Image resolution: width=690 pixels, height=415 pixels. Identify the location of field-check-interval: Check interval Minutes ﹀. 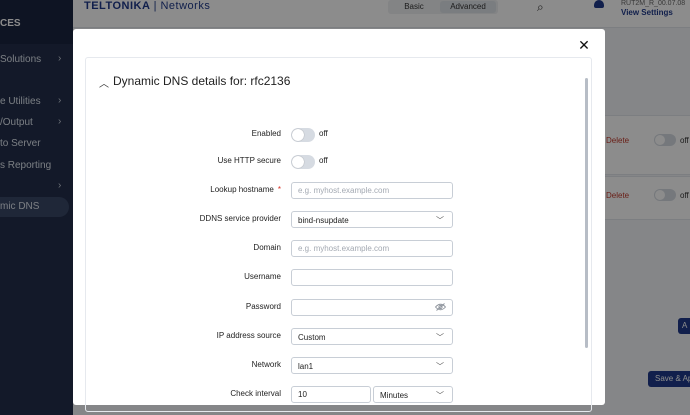
(338, 395).